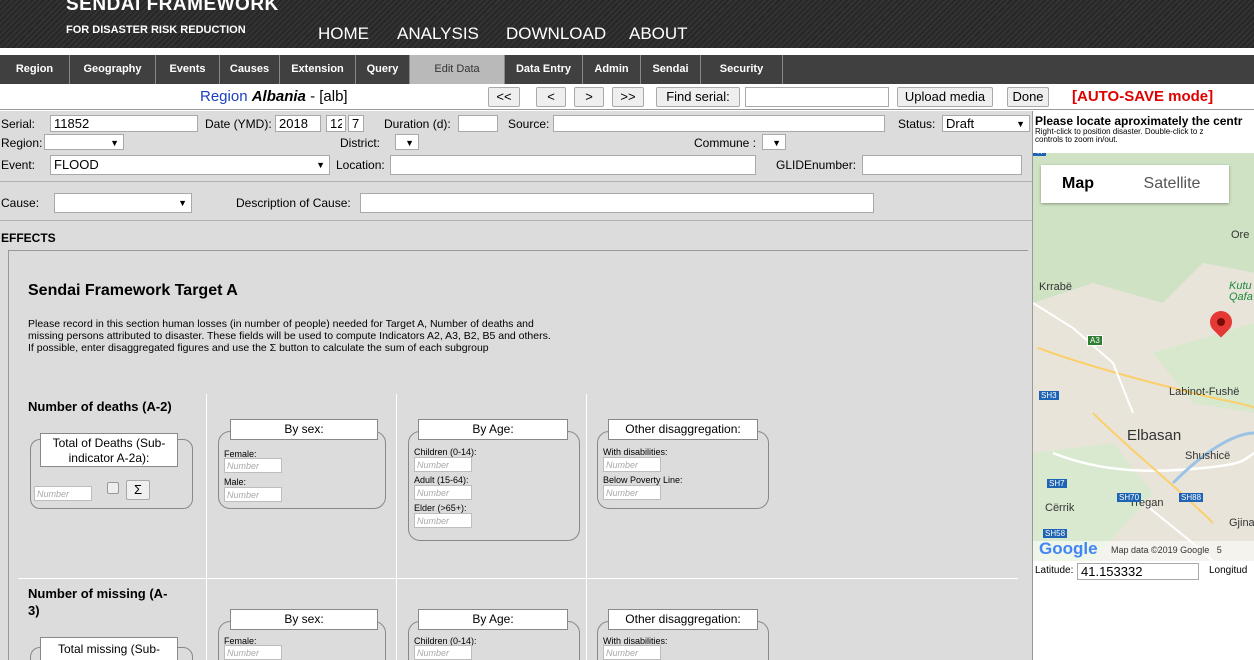 The image size is (1254, 660). Describe the element at coordinates (1172, 184) in the screenshot. I see `satellite-tab: Satellite` at that location.